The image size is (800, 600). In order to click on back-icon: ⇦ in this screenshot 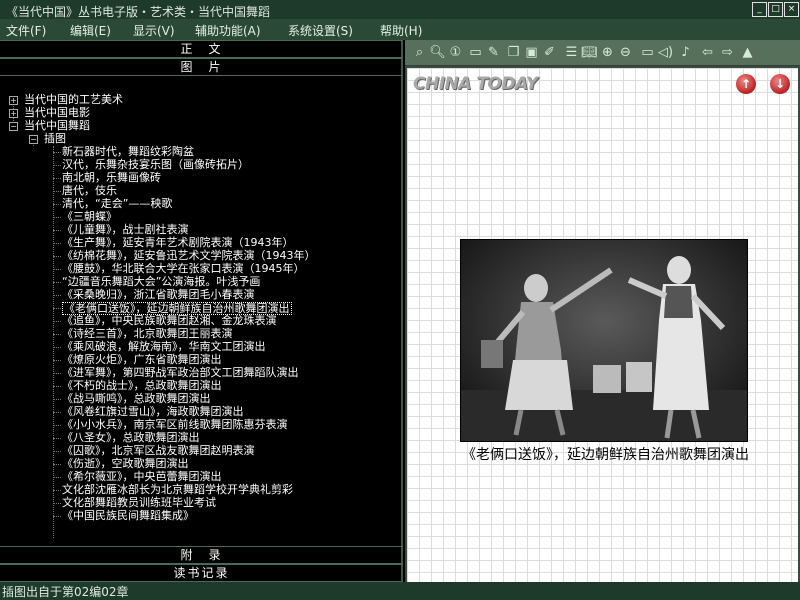, I will do `click(707, 52)`.